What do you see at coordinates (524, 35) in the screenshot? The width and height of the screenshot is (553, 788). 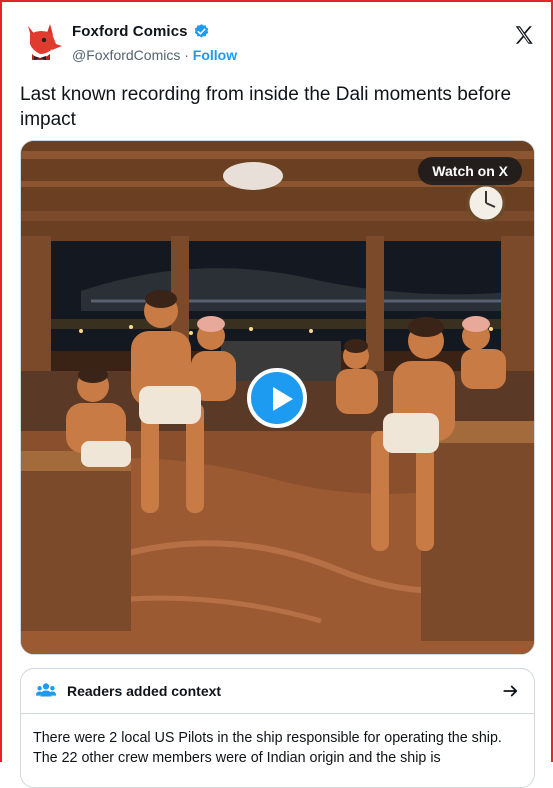 I see `x-logo-icon` at bounding box center [524, 35].